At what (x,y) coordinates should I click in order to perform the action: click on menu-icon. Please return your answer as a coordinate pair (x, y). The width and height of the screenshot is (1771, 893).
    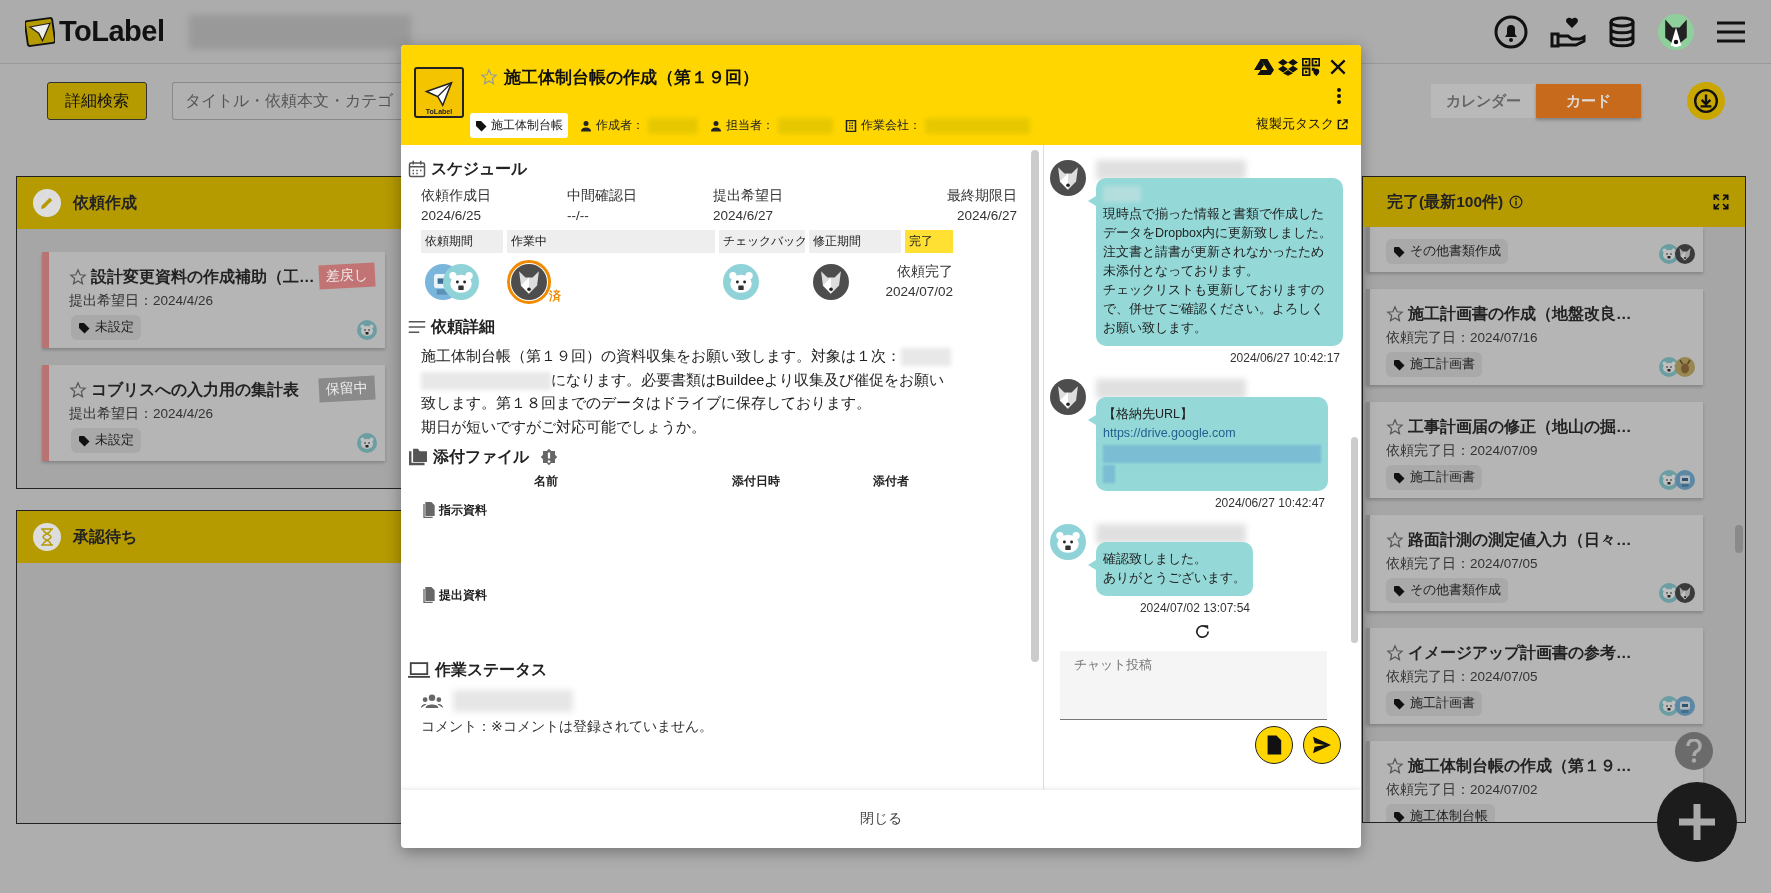
    Looking at the image, I should click on (1731, 31).